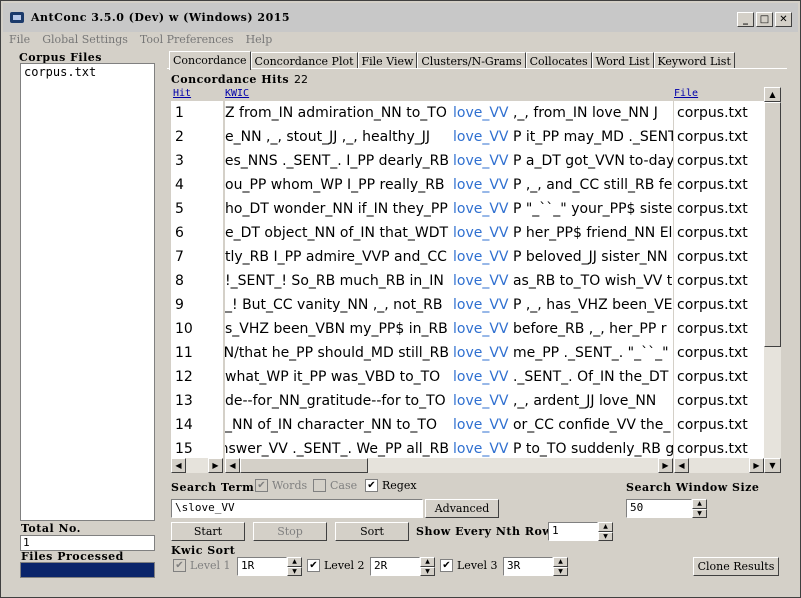 Image resolution: width=801 pixels, height=598 pixels. What do you see at coordinates (202, 565) in the screenshot?
I see `level1-option: ✔ Level 1` at bounding box center [202, 565].